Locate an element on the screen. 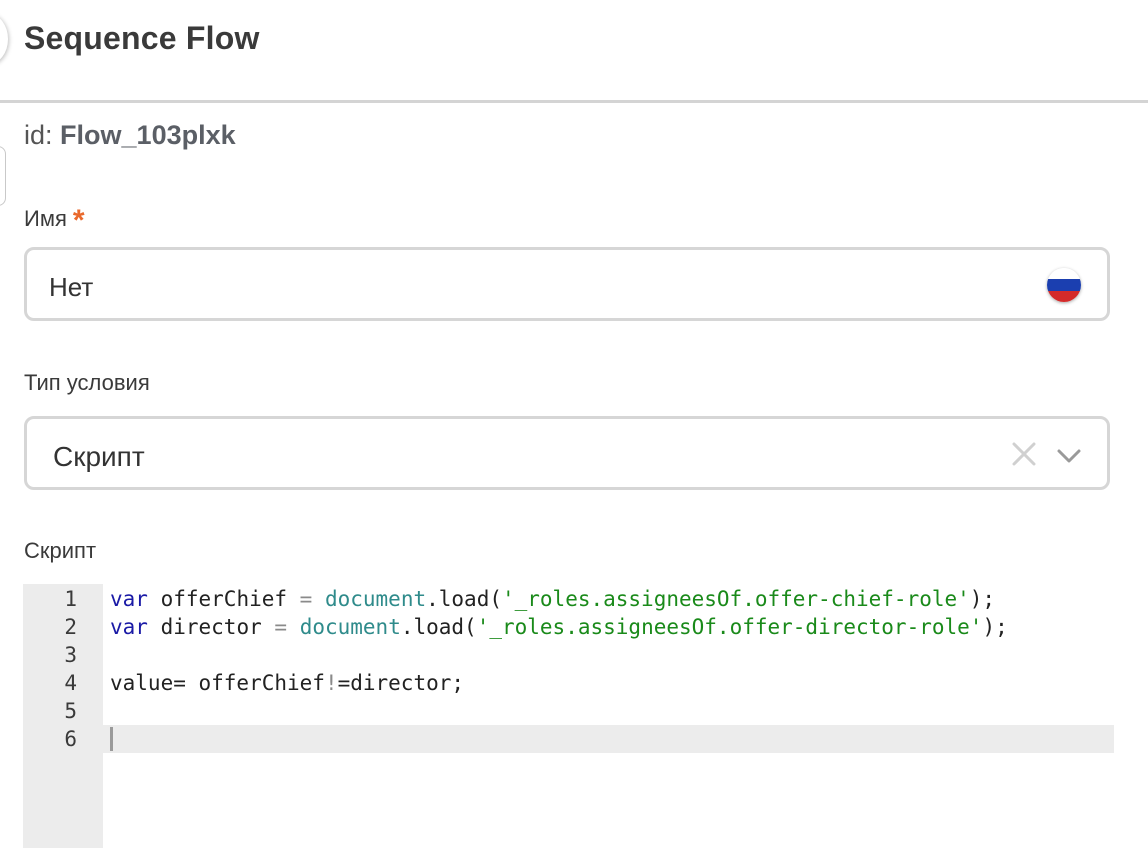  script-label: Скрипт is located at coordinates (60, 550).